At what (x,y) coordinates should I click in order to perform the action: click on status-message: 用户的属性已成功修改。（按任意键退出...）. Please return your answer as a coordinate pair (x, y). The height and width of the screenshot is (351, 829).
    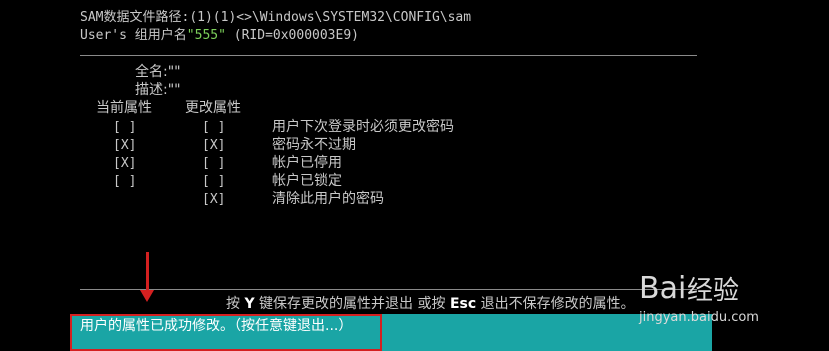
    Looking at the image, I should click on (216, 326).